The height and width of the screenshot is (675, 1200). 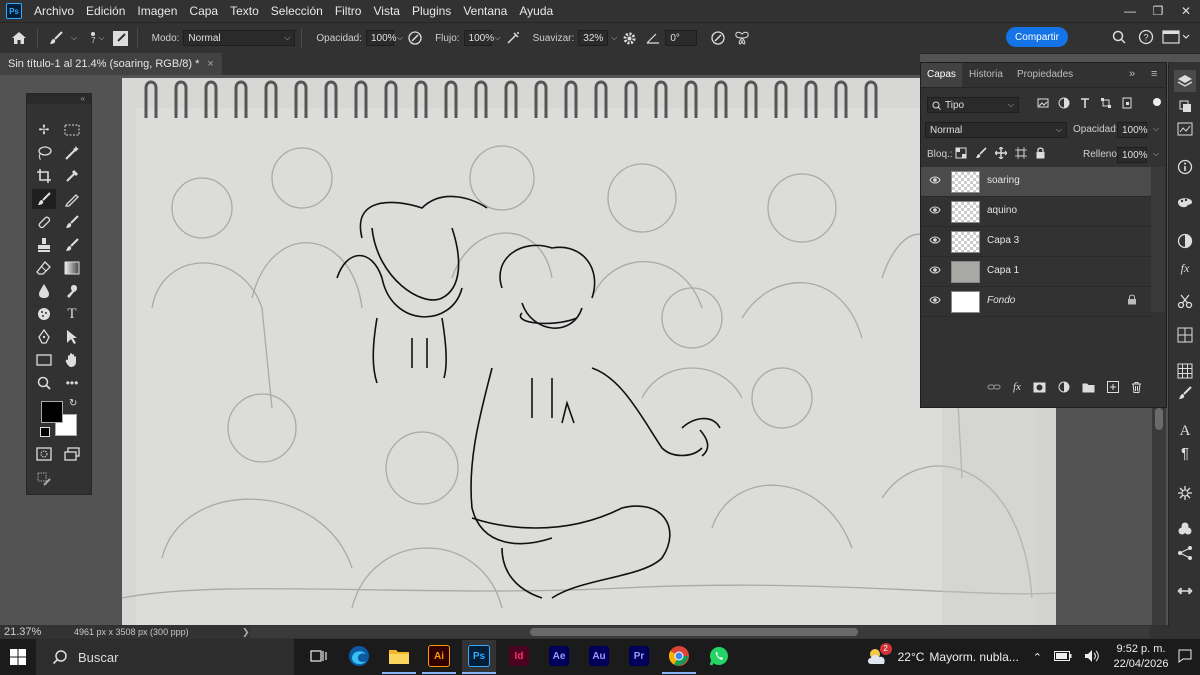 I want to click on layers-scrollbar, so click(x=1158, y=239).